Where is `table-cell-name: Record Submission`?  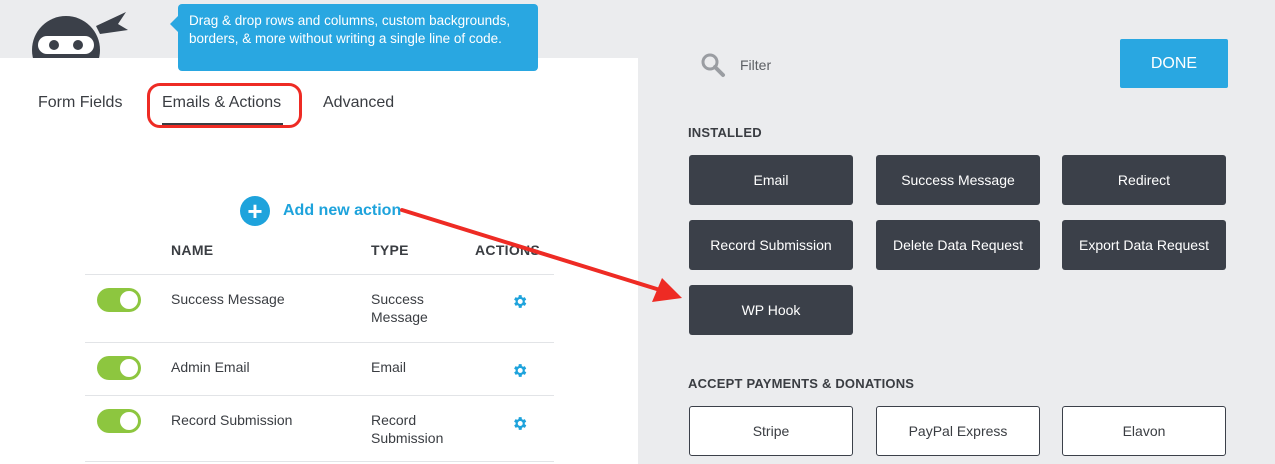 table-cell-name: Record Submission is located at coordinates (232, 420).